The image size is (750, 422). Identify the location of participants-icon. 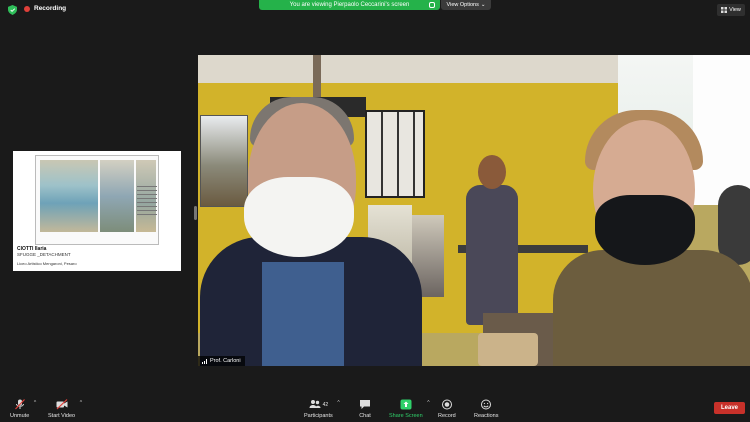
(315, 404).